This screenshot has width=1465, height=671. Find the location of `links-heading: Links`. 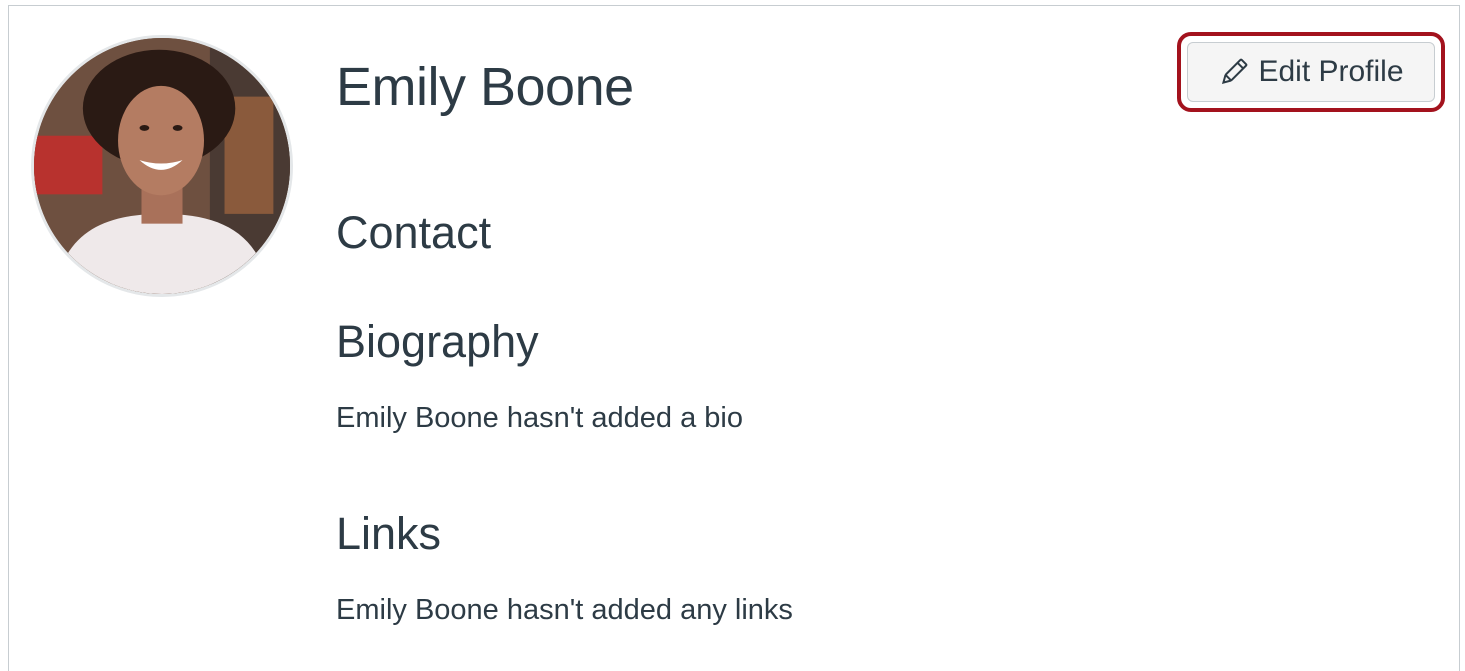

links-heading: Links is located at coordinates (389, 533).